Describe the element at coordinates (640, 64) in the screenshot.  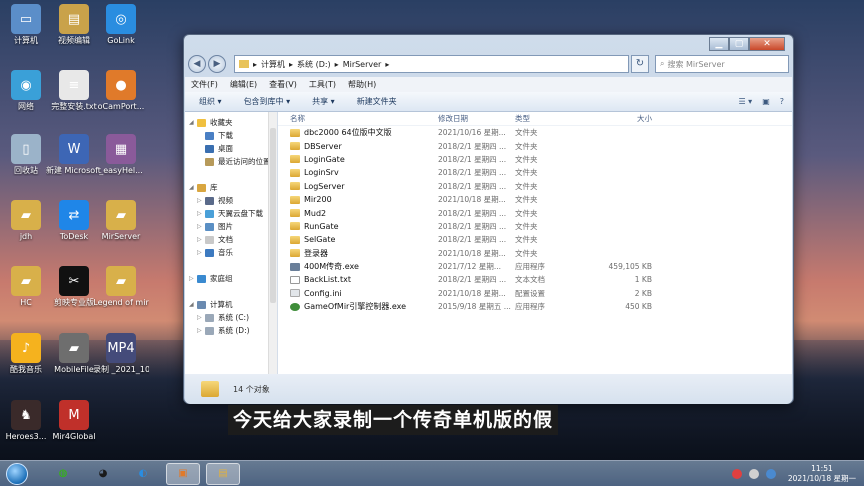
I see `refresh-button: ↻` at that location.